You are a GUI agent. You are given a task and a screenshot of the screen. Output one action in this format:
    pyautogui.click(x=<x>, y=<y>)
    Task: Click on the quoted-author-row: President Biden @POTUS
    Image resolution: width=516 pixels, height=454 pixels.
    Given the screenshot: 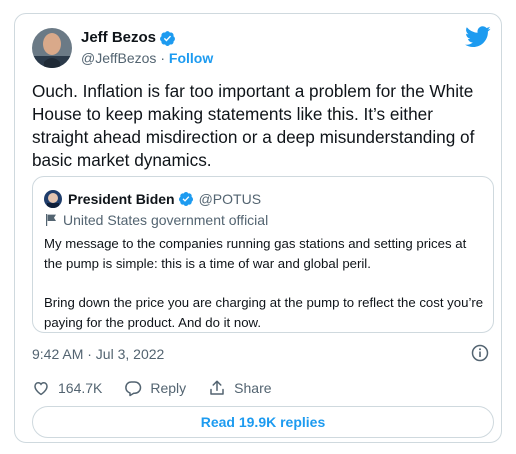 What is the action you would take?
    pyautogui.click(x=164, y=199)
    